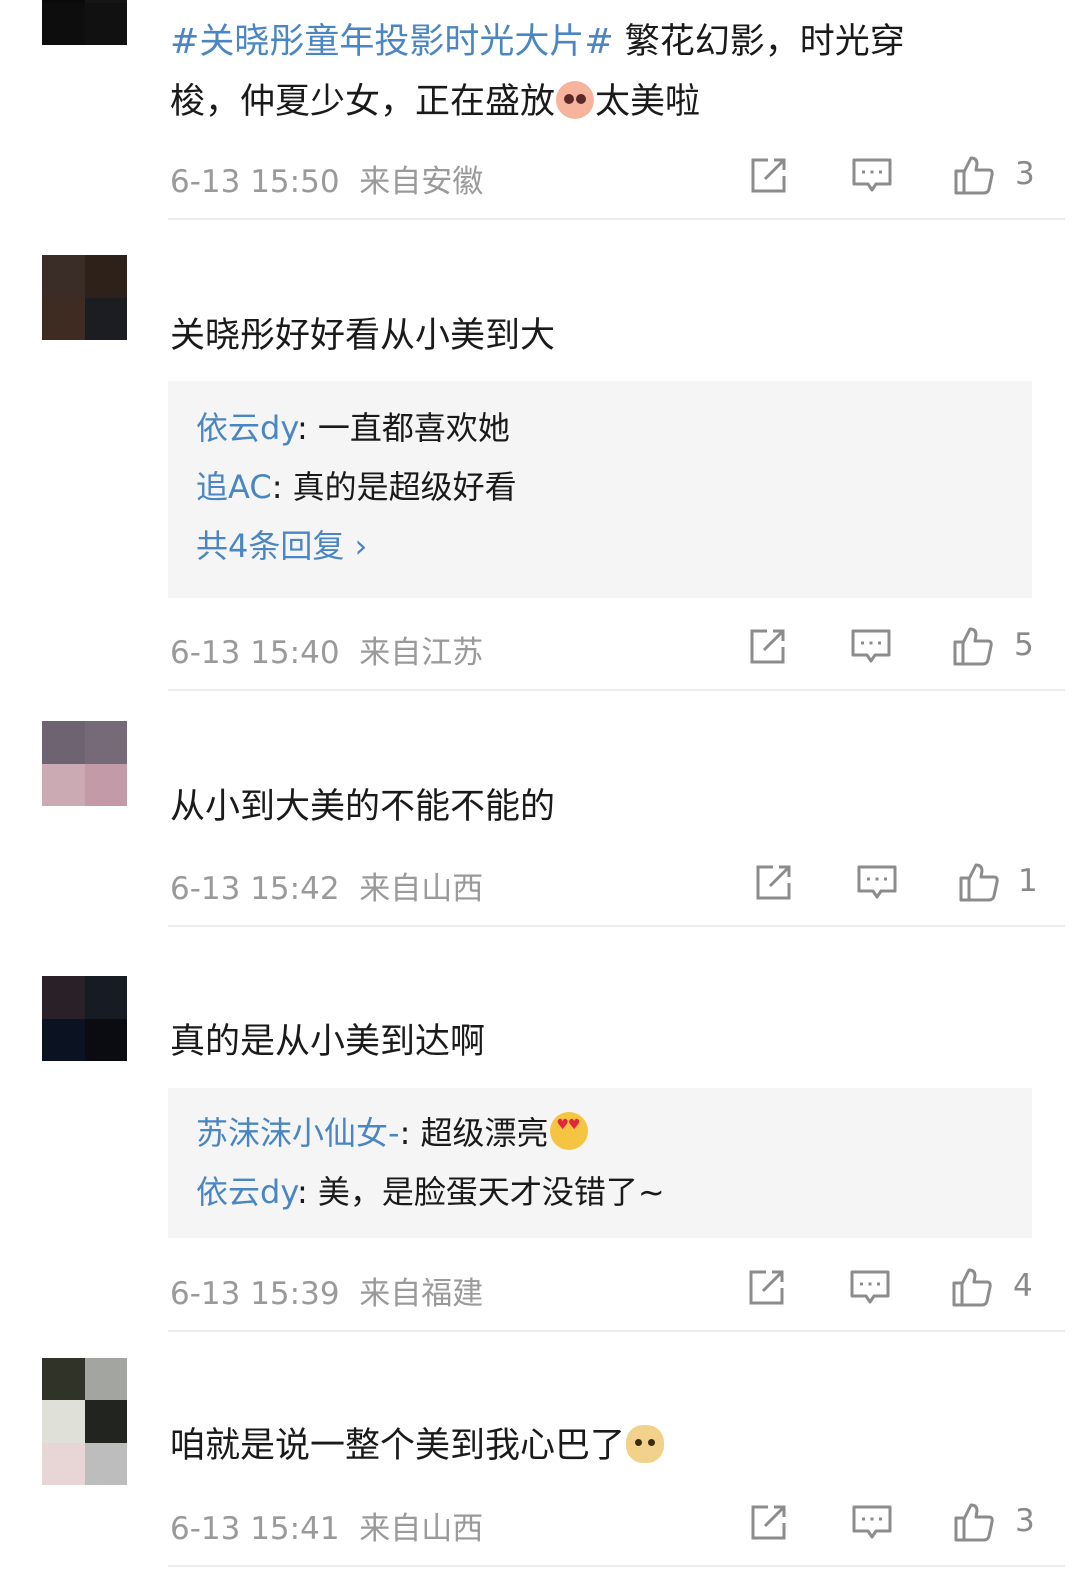 This screenshot has width=1079, height=1588. Describe the element at coordinates (601, 1287) in the screenshot. I see `comment-meta: 6-13 15:39 来自福建 4` at that location.